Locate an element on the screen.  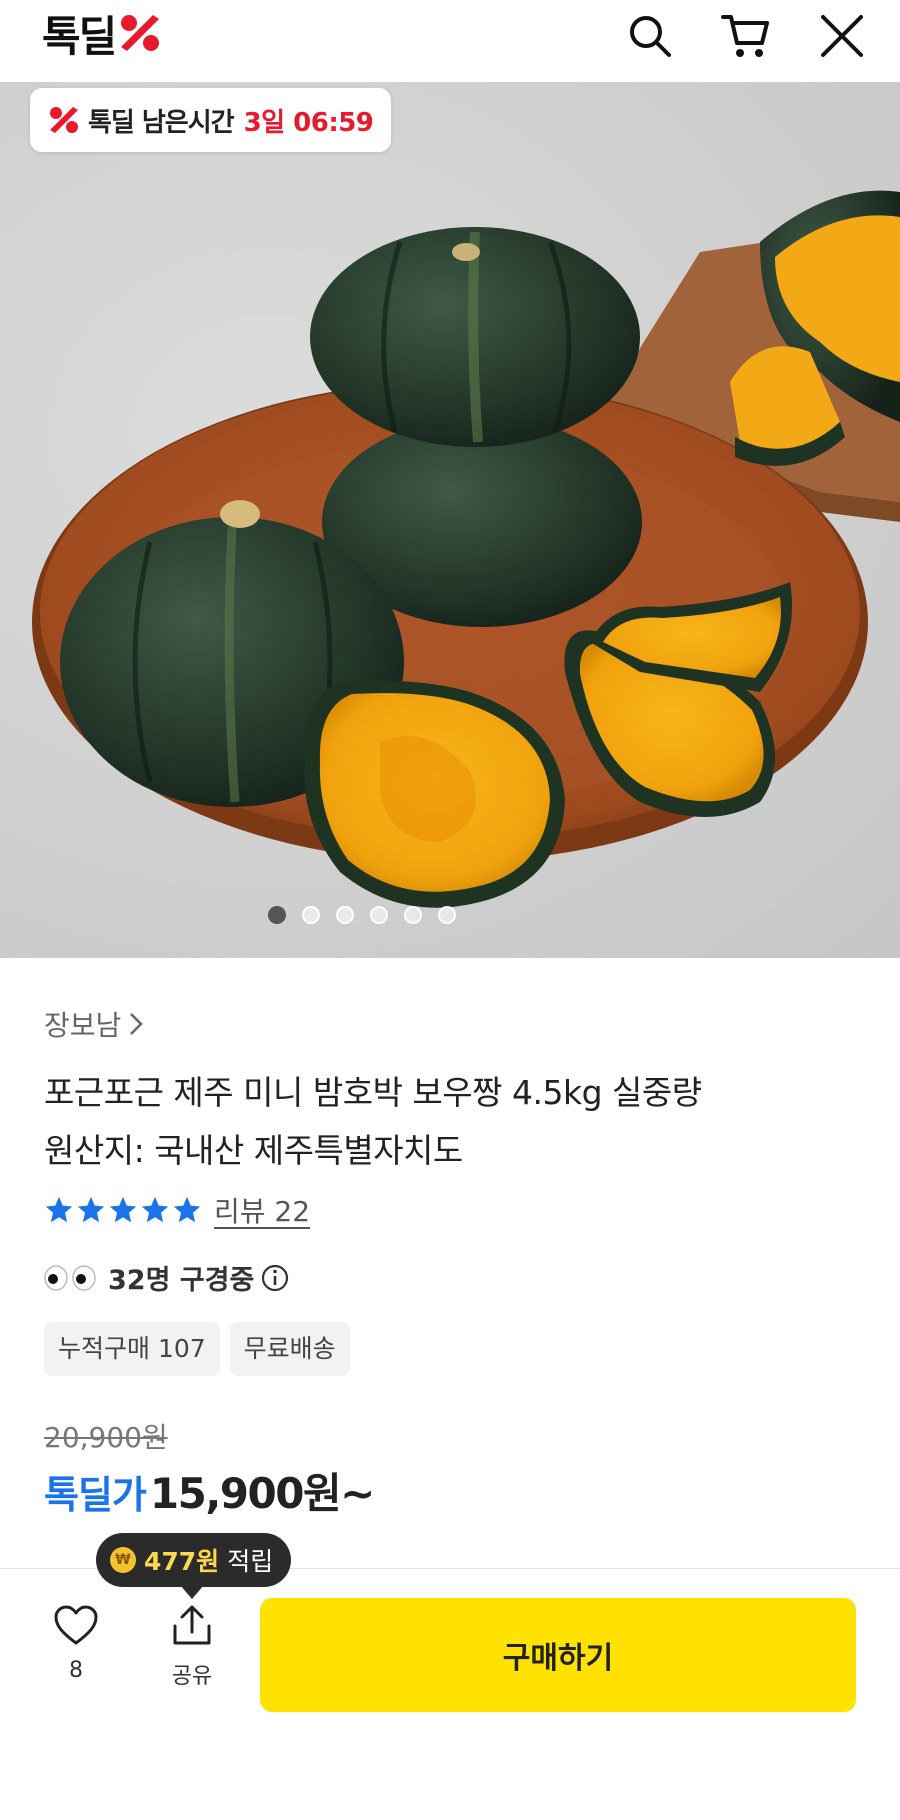
tag-list: 누적구매 107 무료배송 is located at coordinates (197, 1349).